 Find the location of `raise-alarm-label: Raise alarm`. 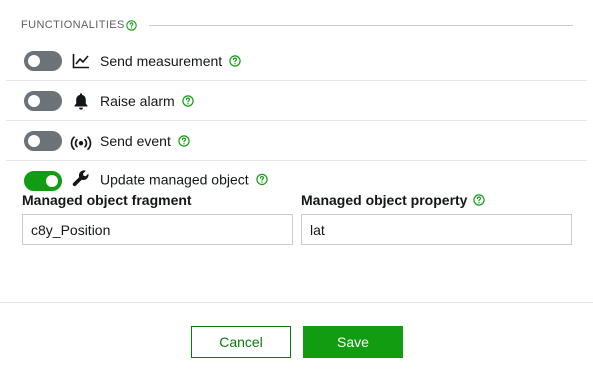

raise-alarm-label: Raise alarm is located at coordinates (147, 101).